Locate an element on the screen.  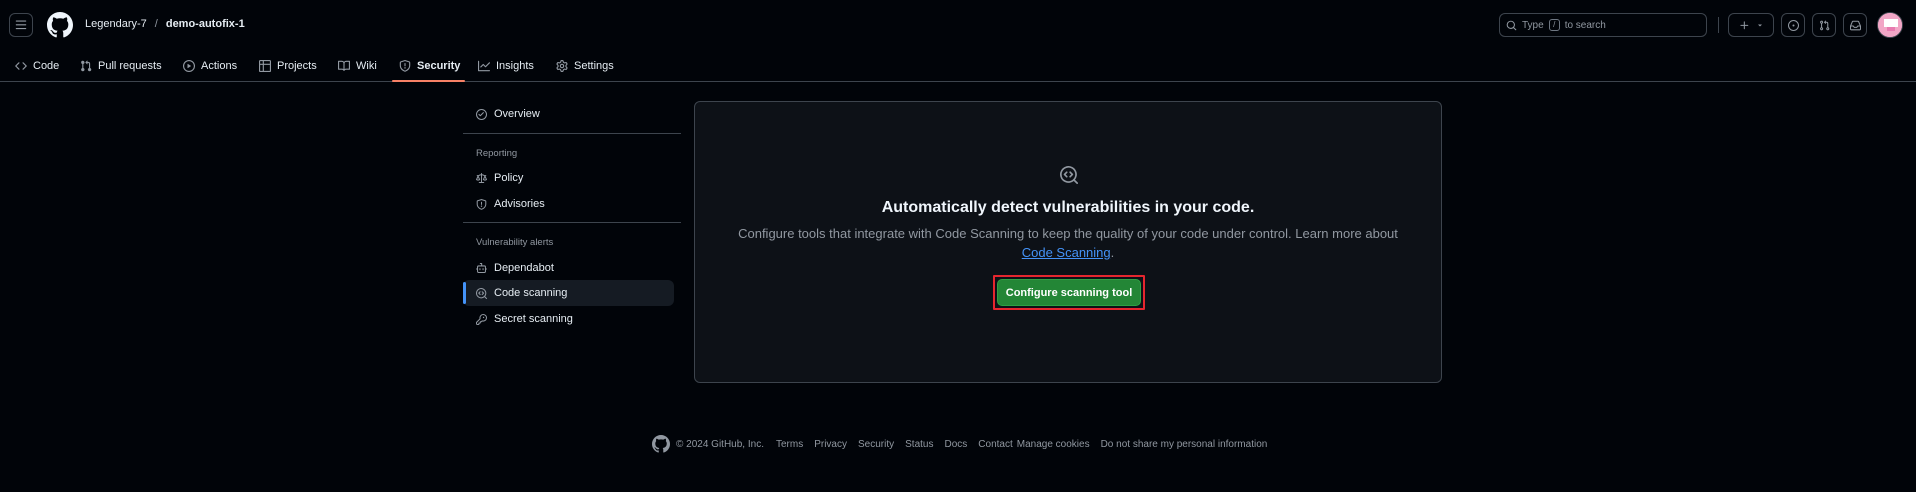
code-scanning-docs-link: Code Scanning is located at coordinates (1066, 252).